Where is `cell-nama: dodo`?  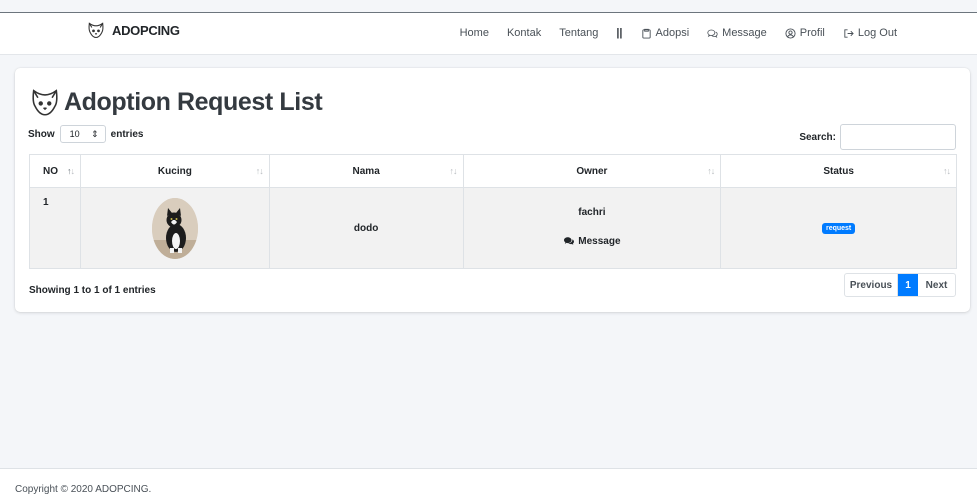
cell-nama: dodo is located at coordinates (366, 228).